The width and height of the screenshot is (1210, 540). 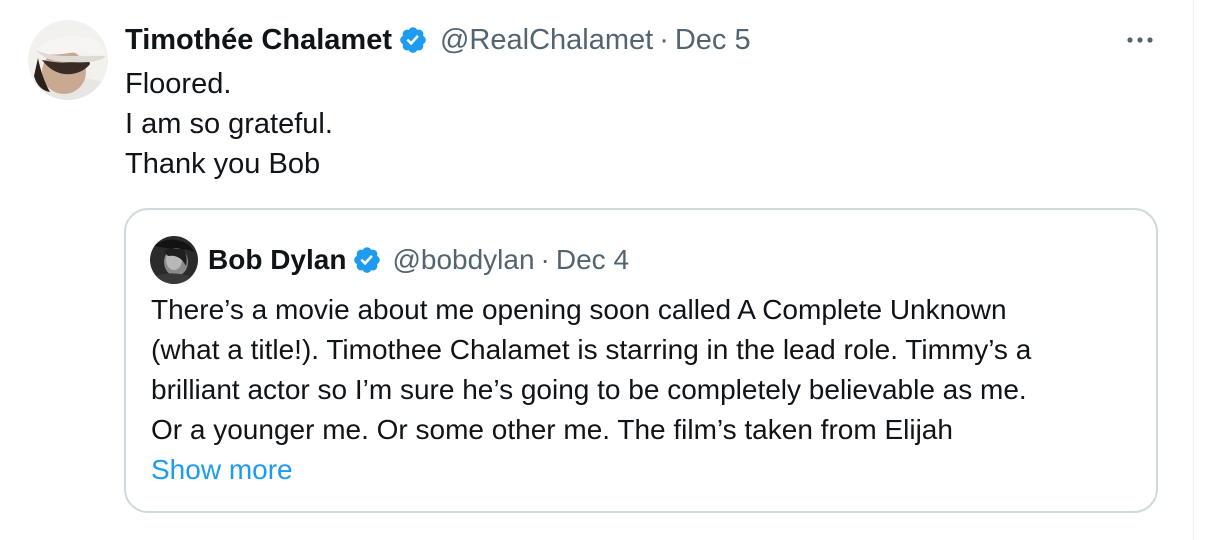 I want to click on author-name: Timothée Chalamet, so click(x=258, y=40).